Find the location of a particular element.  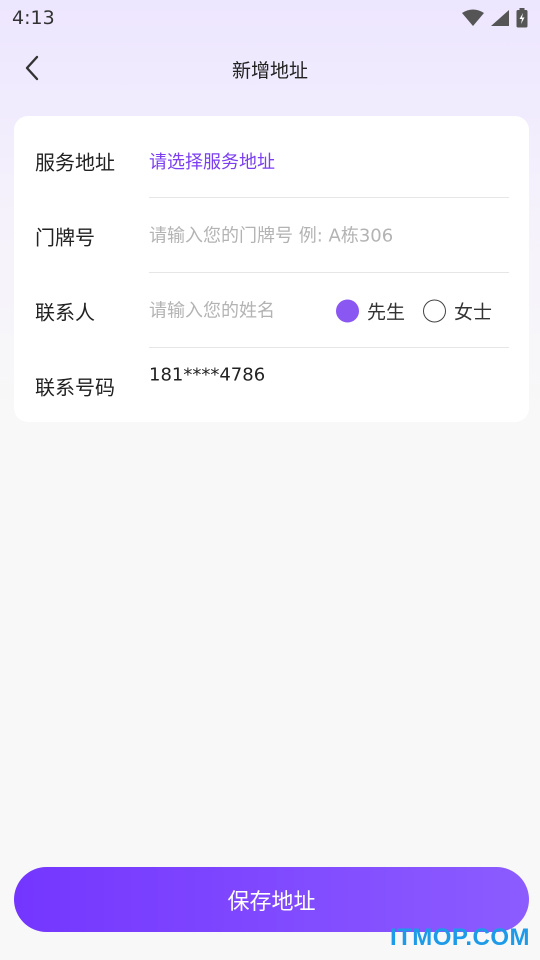

save-address-button: 保存地址 is located at coordinates (271, 899).